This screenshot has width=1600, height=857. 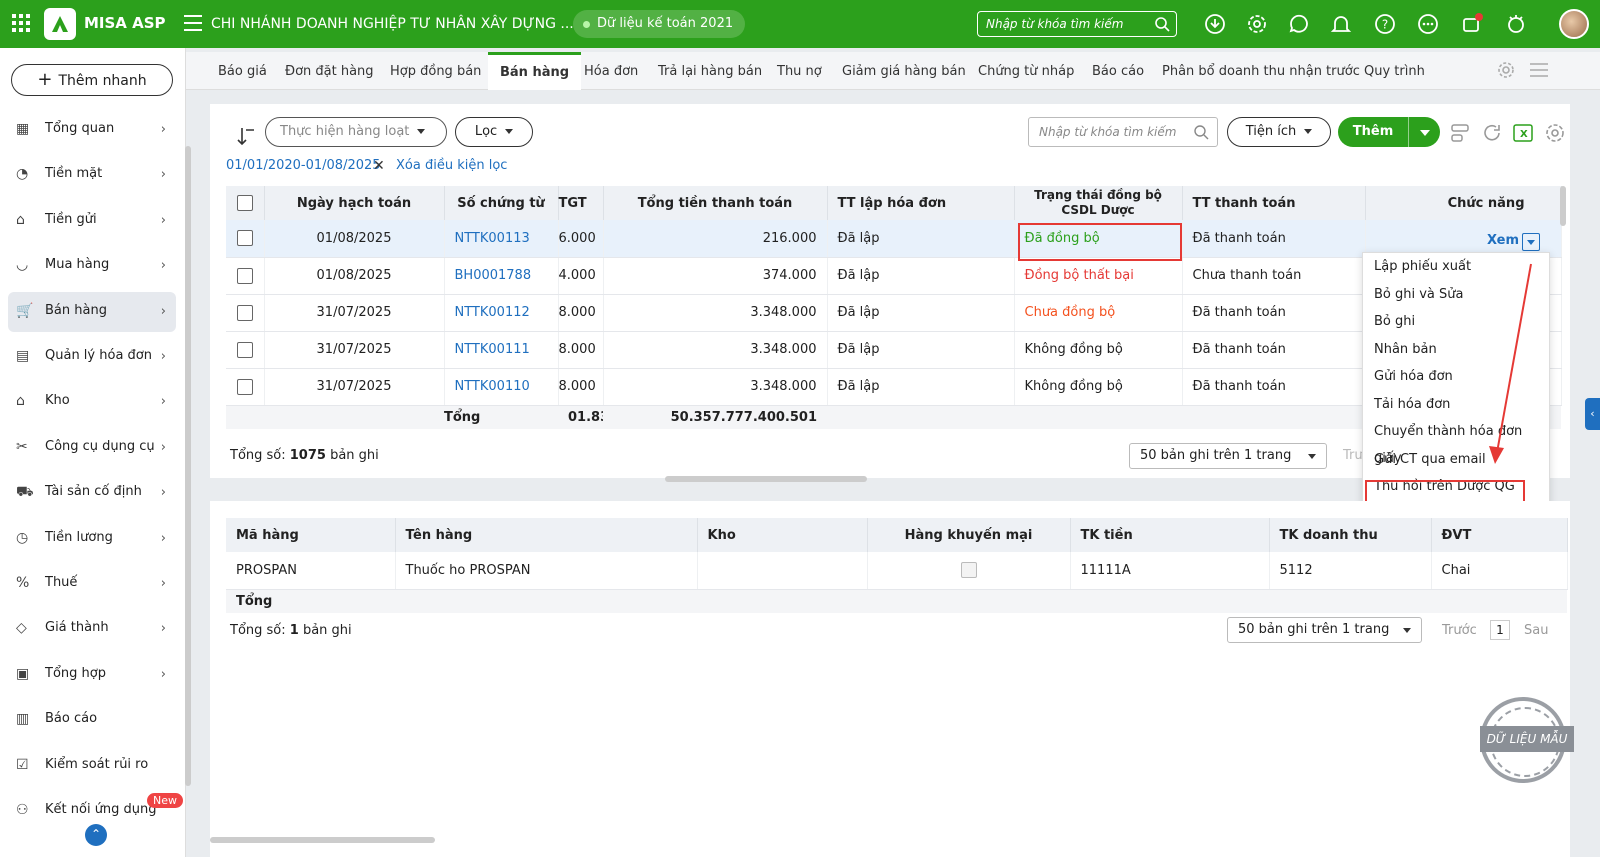 What do you see at coordinates (1299, 24) in the screenshot?
I see `chat-icon` at bounding box center [1299, 24].